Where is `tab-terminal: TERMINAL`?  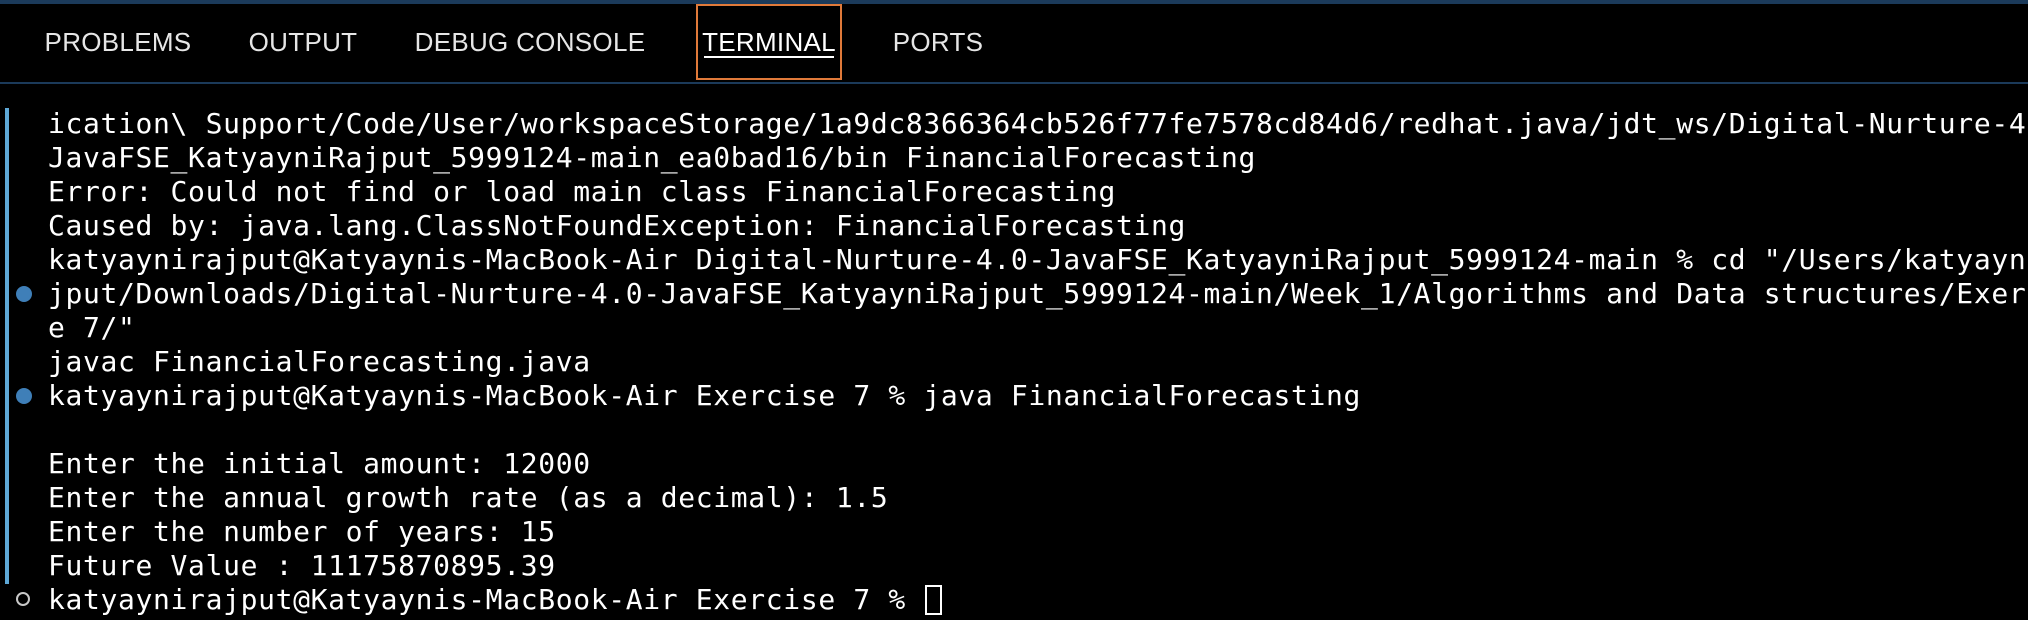 tab-terminal: TERMINAL is located at coordinates (769, 42).